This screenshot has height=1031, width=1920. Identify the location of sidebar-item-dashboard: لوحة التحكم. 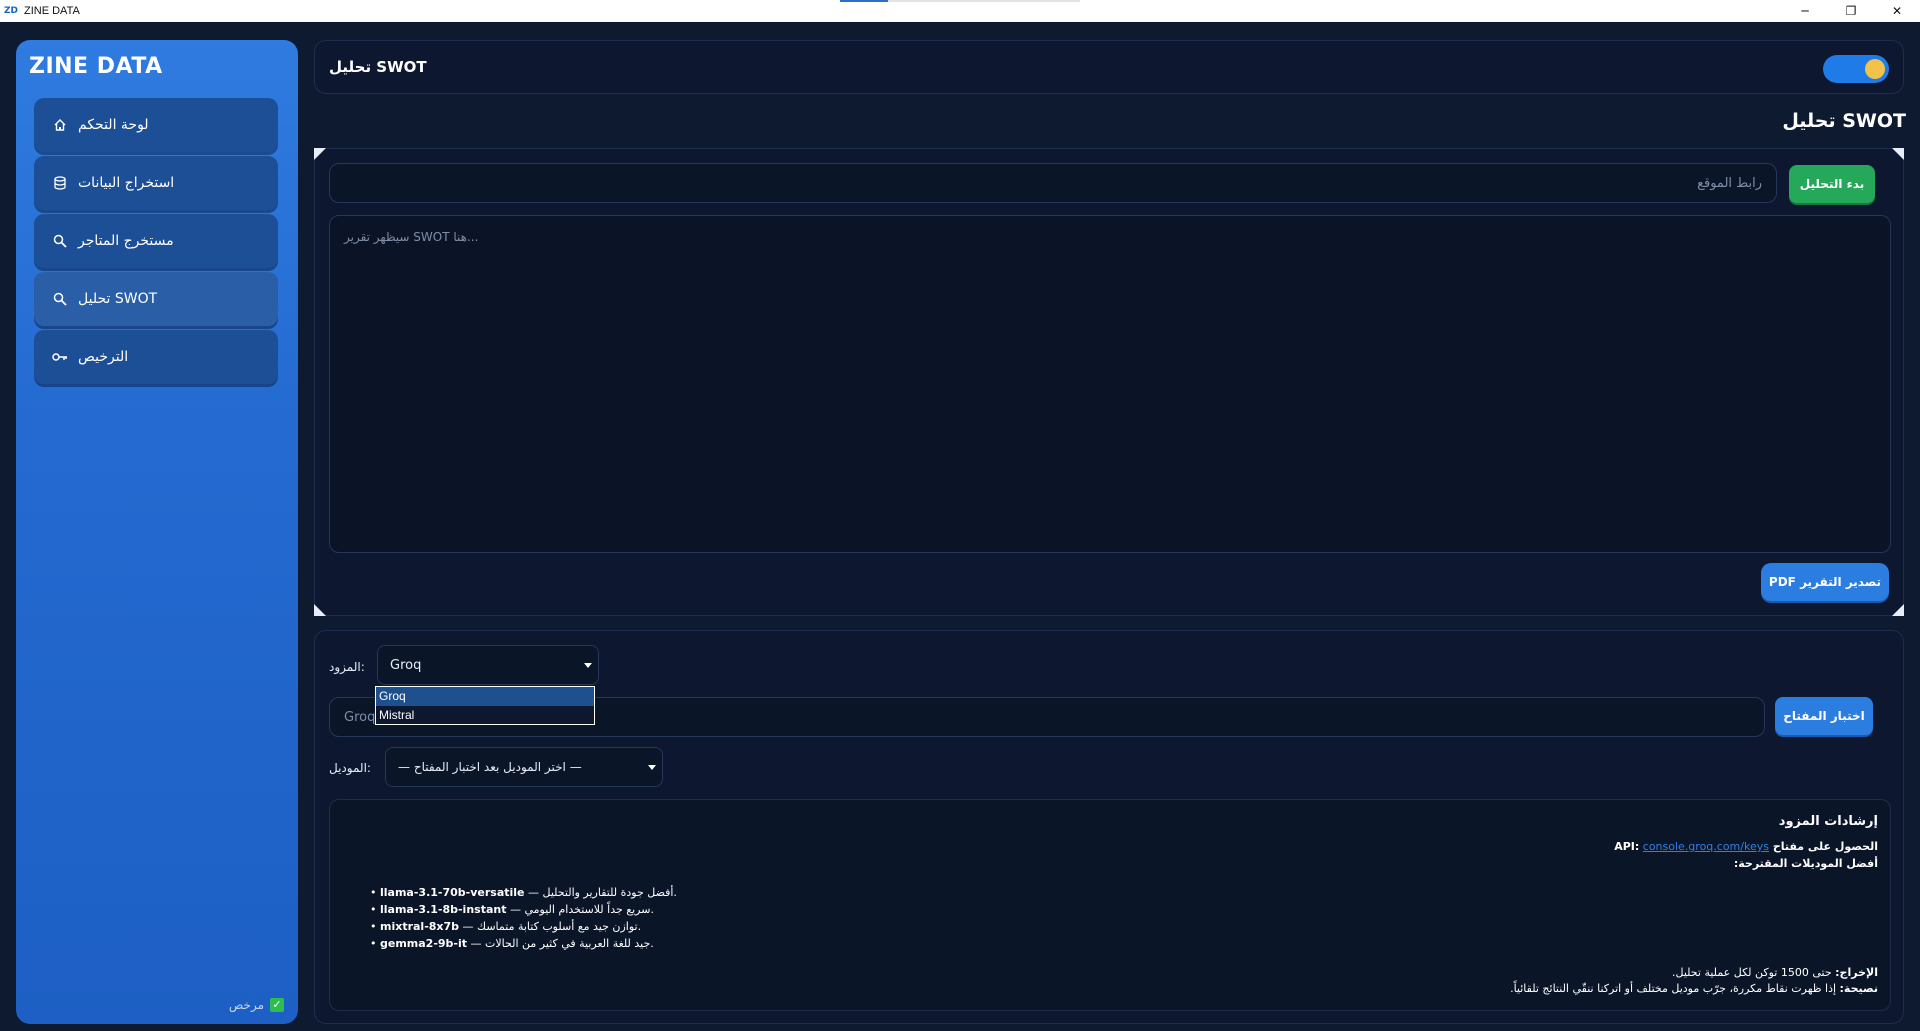
(156, 125).